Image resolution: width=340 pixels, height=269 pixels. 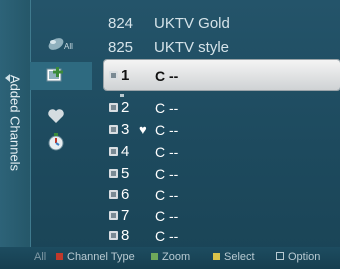 What do you see at coordinates (125, 129) in the screenshot?
I see `channel-number: 3` at bounding box center [125, 129].